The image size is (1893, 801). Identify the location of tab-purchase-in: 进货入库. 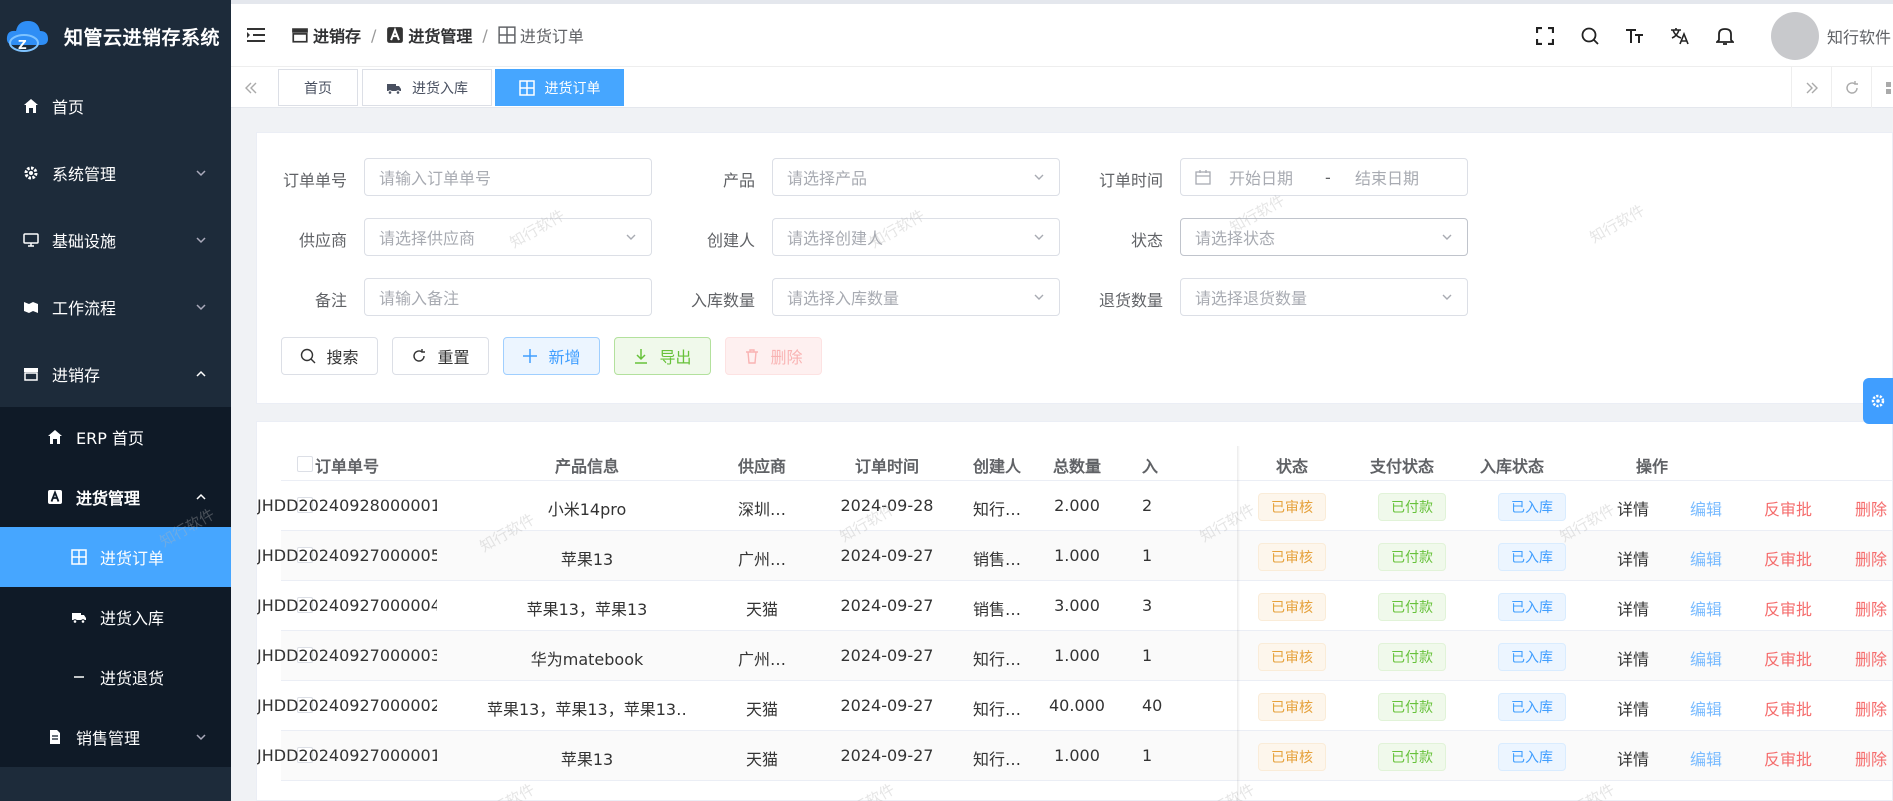
(427, 87).